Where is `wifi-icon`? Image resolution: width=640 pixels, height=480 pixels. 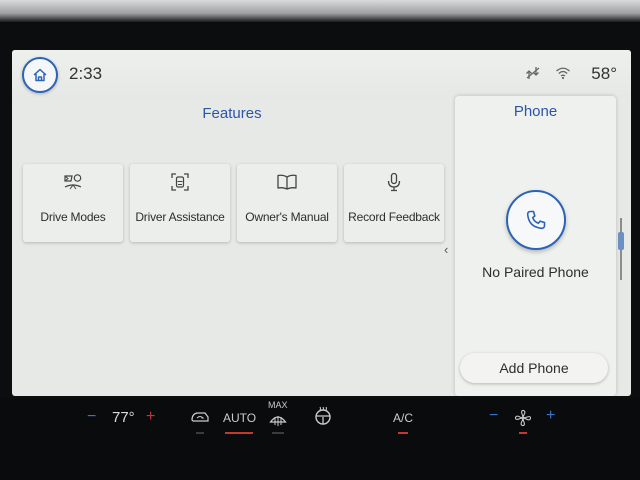
wifi-icon is located at coordinates (563, 73).